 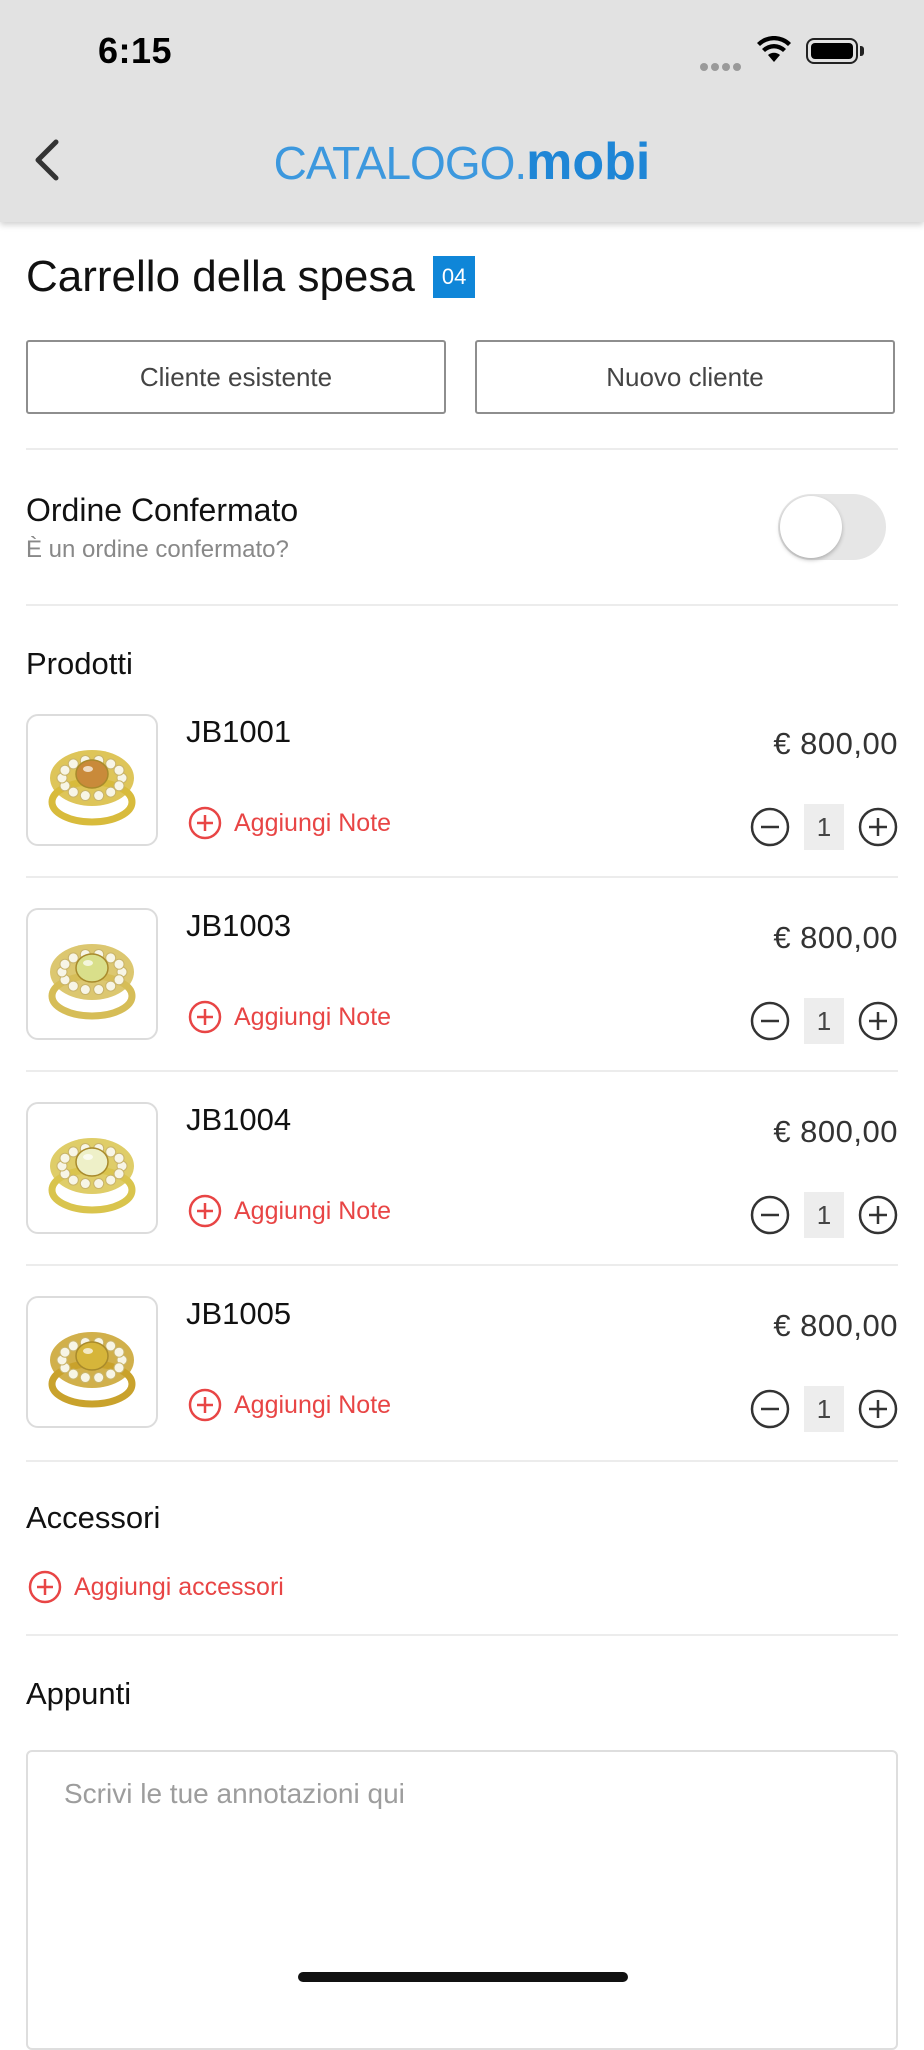 What do you see at coordinates (811, 527) in the screenshot?
I see `toggle-knob` at bounding box center [811, 527].